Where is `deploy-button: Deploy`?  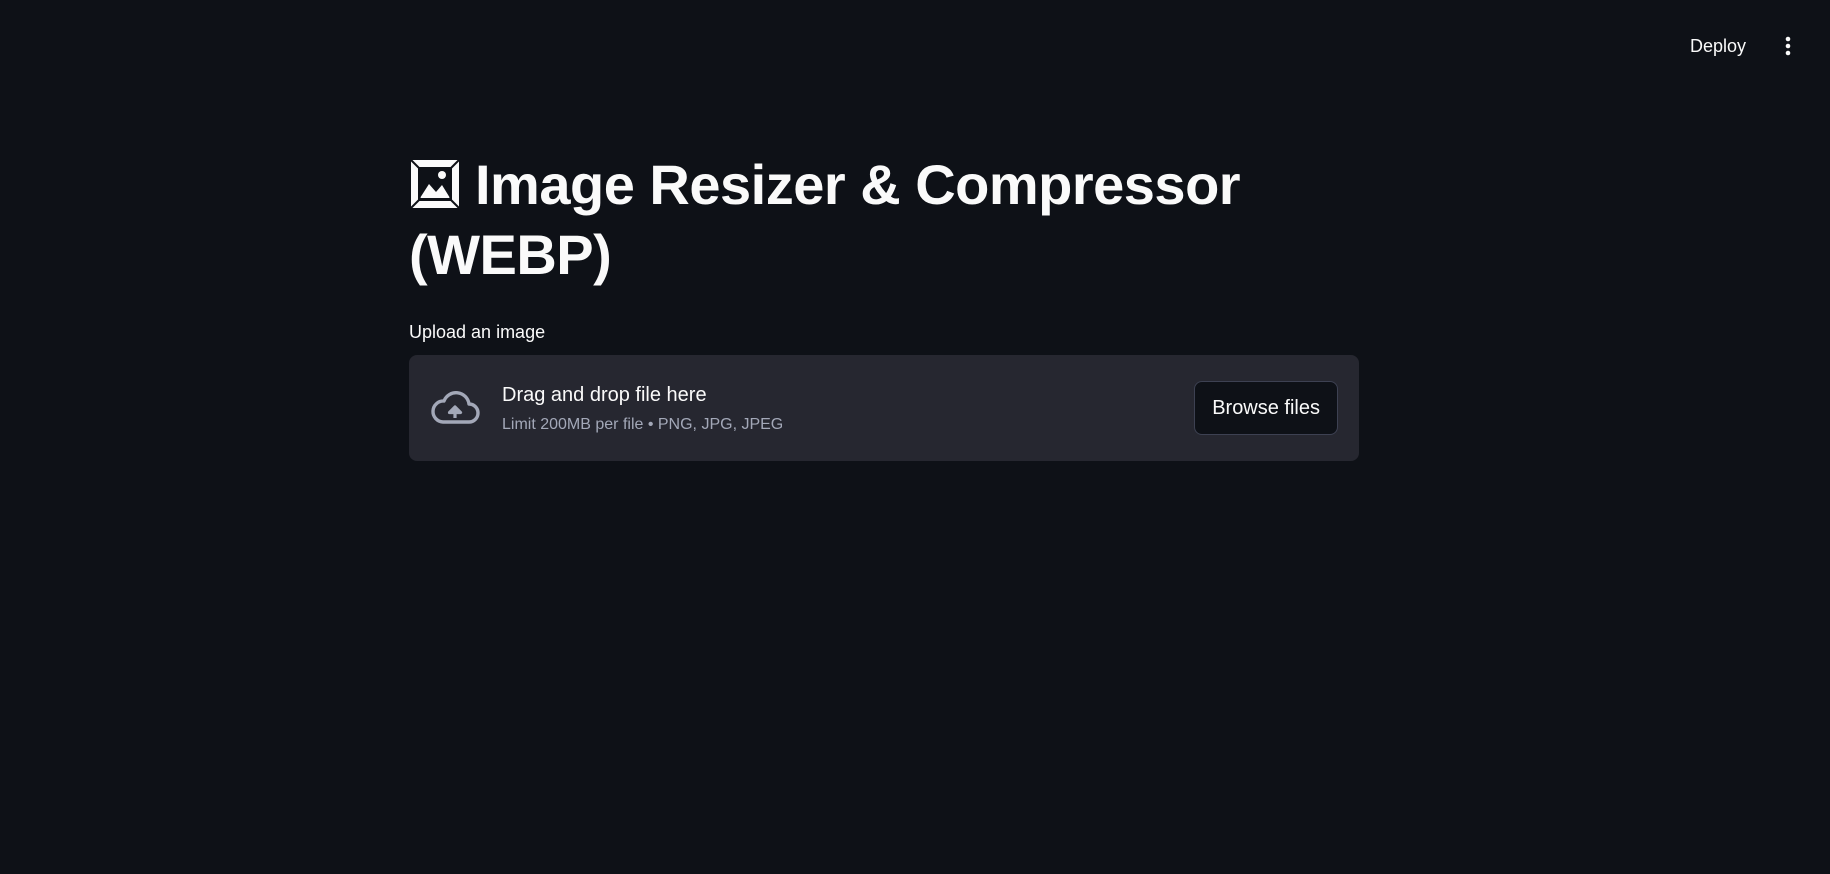
deploy-button: Deploy is located at coordinates (1718, 46).